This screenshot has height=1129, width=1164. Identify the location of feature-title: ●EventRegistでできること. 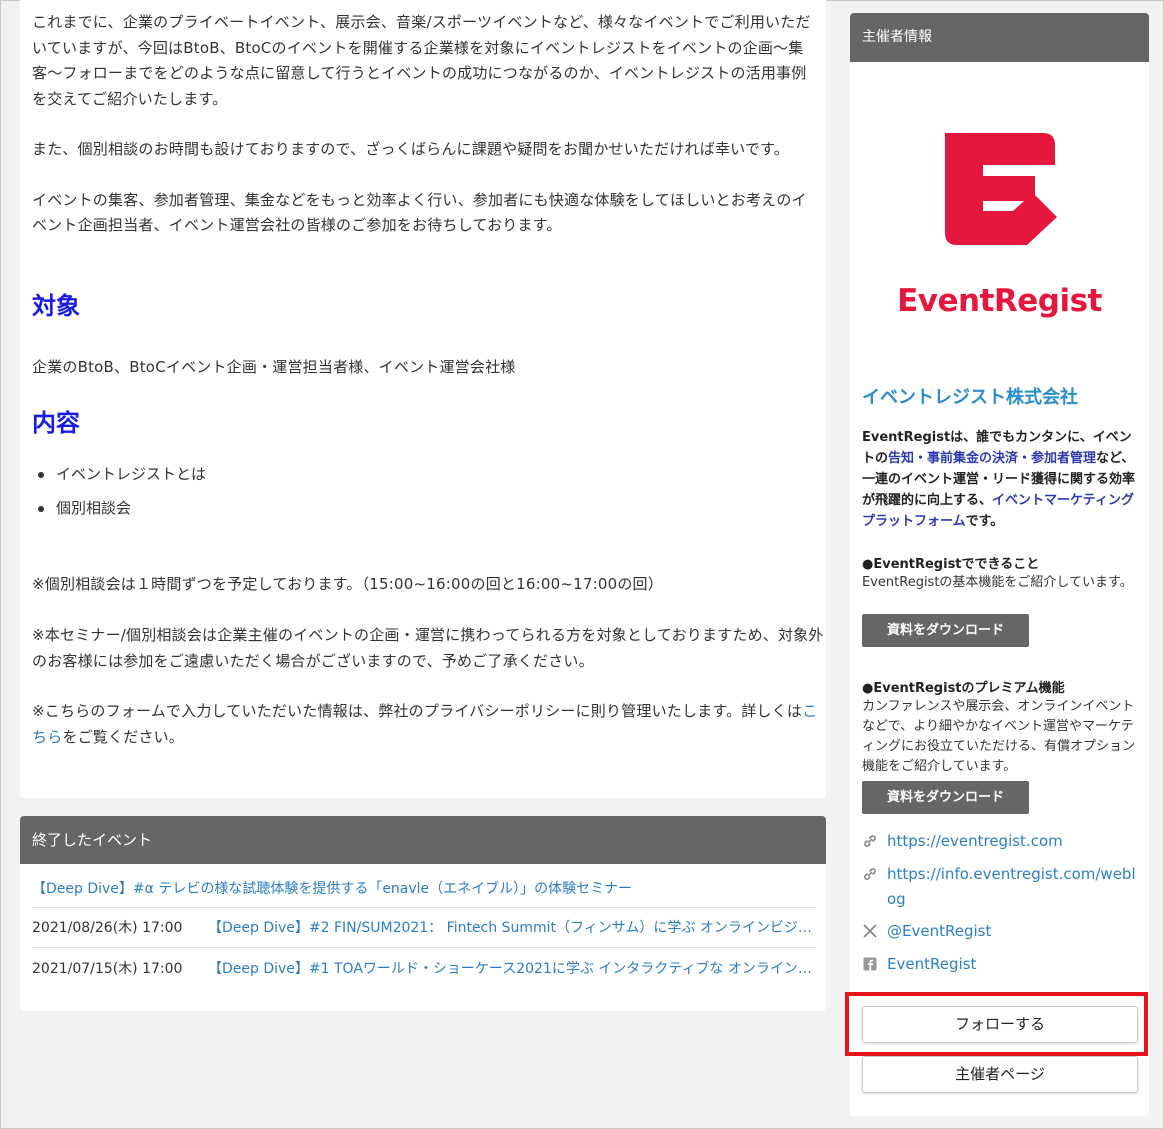
(951, 564).